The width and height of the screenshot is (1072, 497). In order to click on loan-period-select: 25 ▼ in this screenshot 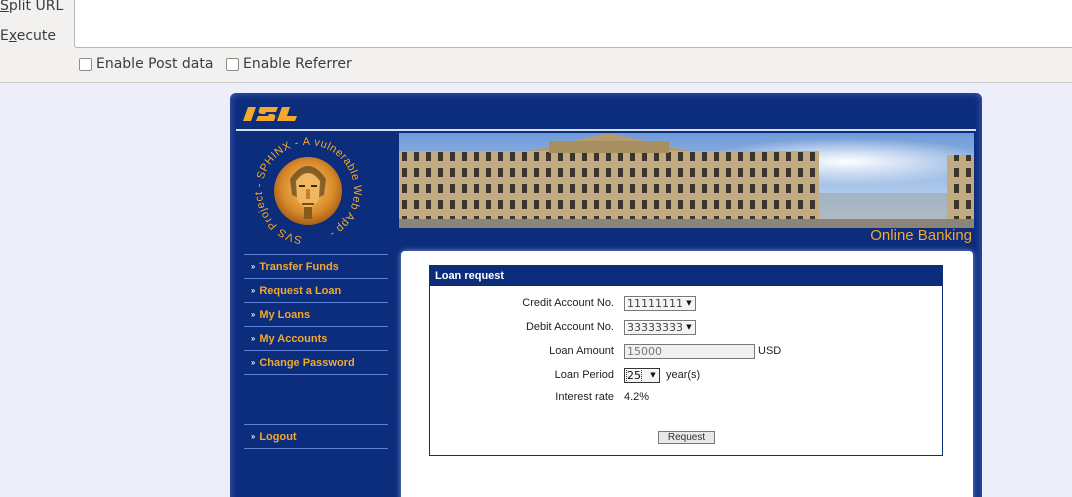, I will do `click(642, 375)`.